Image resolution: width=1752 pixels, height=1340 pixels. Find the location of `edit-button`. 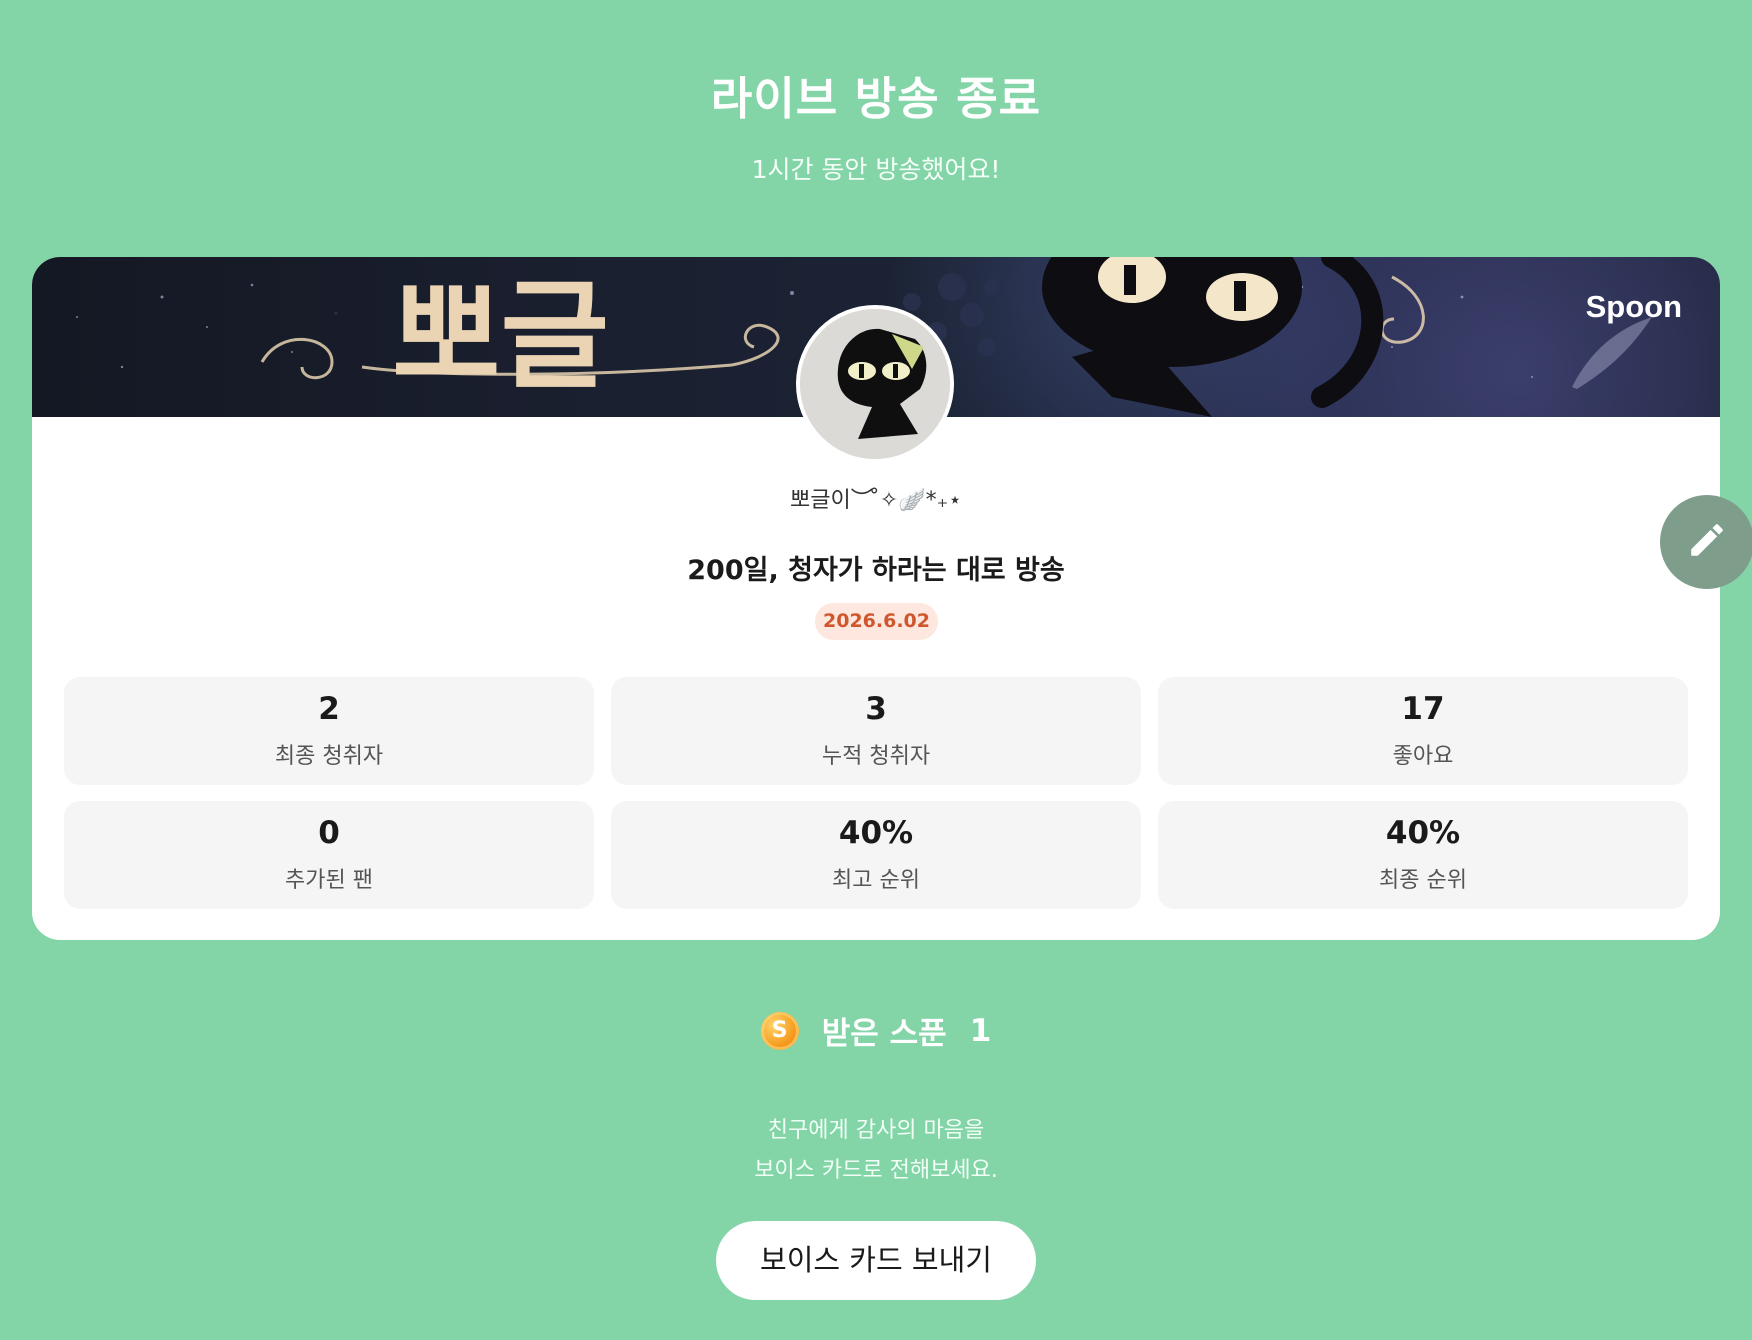

edit-button is located at coordinates (1706, 542).